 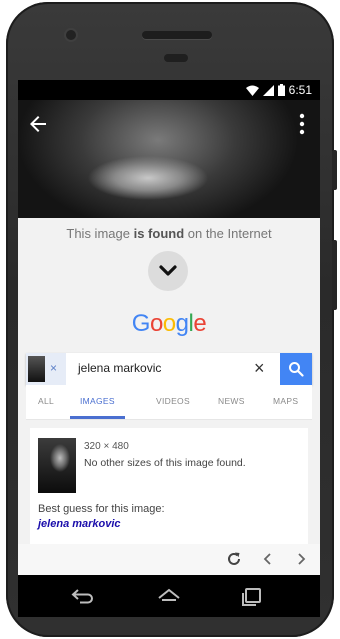 What do you see at coordinates (252, 596) in the screenshot?
I see `nav-recents-icon` at bounding box center [252, 596].